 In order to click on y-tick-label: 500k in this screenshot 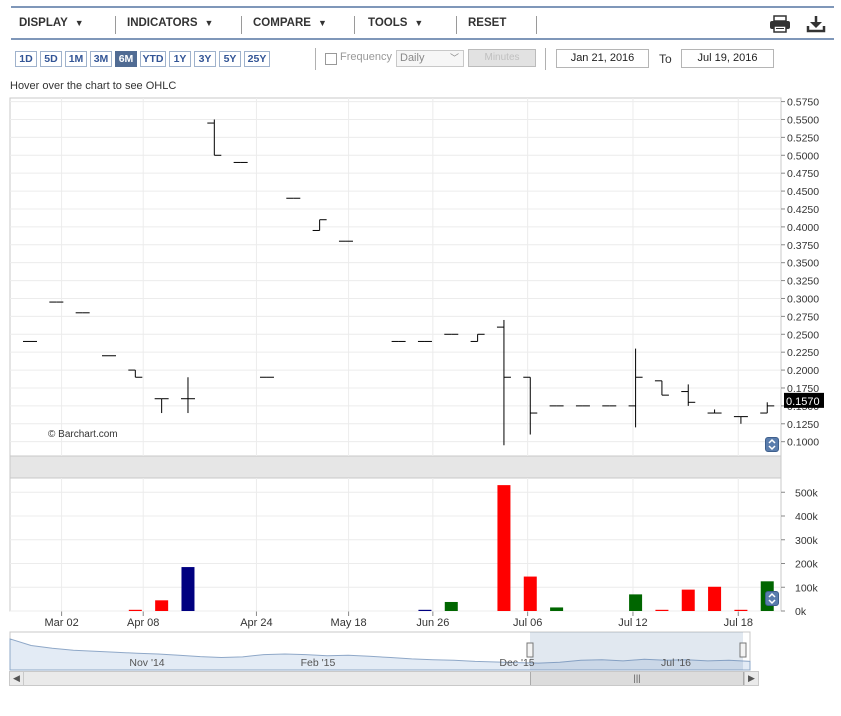, I will do `click(807, 493)`.